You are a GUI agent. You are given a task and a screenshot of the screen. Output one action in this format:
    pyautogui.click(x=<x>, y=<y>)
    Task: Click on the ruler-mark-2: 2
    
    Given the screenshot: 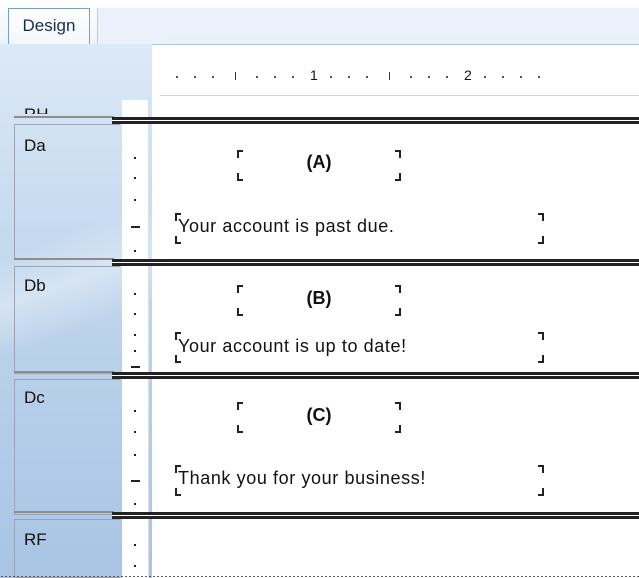 What is the action you would take?
    pyautogui.click(x=468, y=75)
    